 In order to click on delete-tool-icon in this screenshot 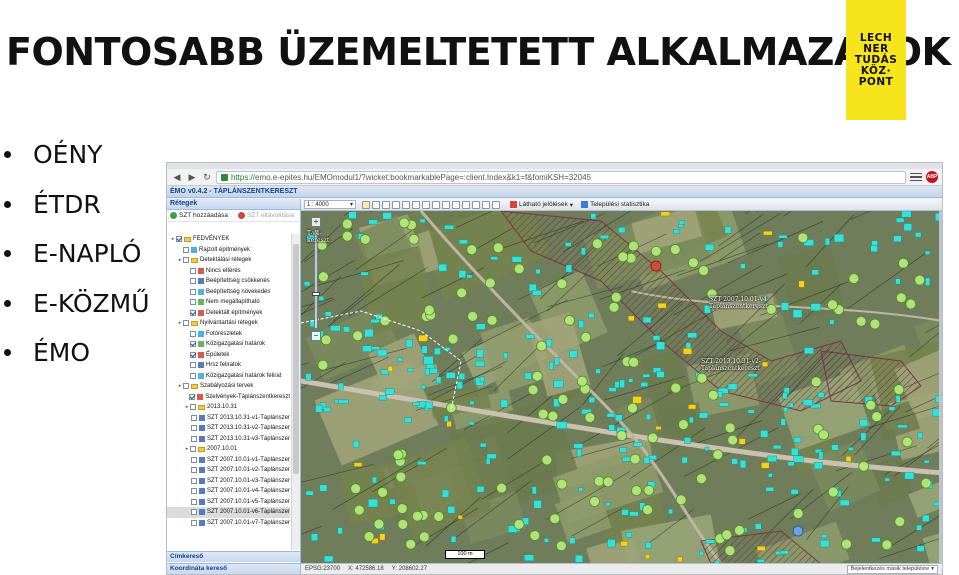, I will do `click(486, 204)`.